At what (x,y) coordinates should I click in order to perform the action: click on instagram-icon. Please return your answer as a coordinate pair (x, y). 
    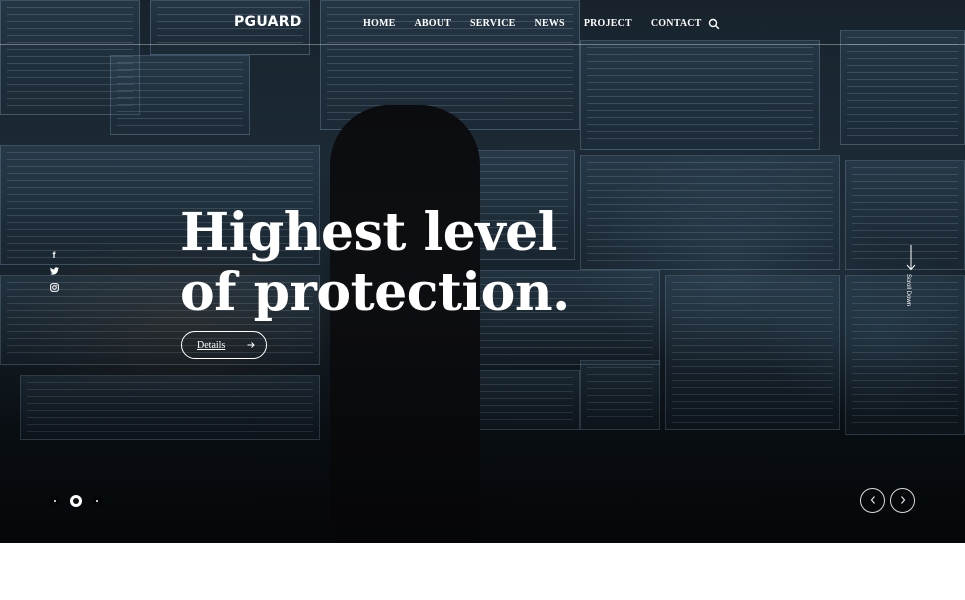
    Looking at the image, I should click on (54, 287).